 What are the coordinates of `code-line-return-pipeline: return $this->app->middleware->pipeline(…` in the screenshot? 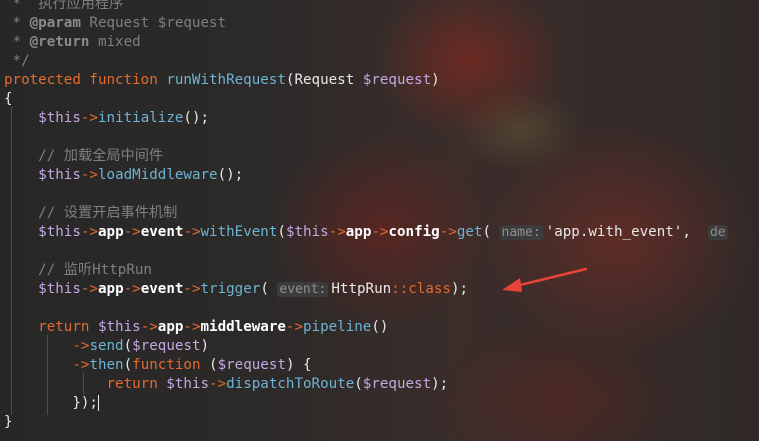 It's located at (213, 327).